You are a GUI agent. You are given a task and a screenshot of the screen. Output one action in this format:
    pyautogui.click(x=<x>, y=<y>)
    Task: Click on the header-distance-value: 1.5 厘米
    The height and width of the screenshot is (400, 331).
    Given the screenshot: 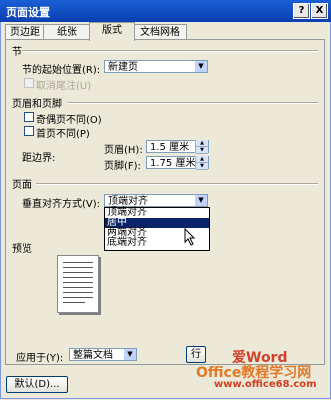 What is the action you would take?
    pyautogui.click(x=170, y=147)
    